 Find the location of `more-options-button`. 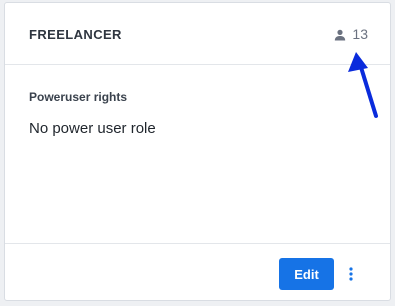

more-options-button is located at coordinates (351, 274).